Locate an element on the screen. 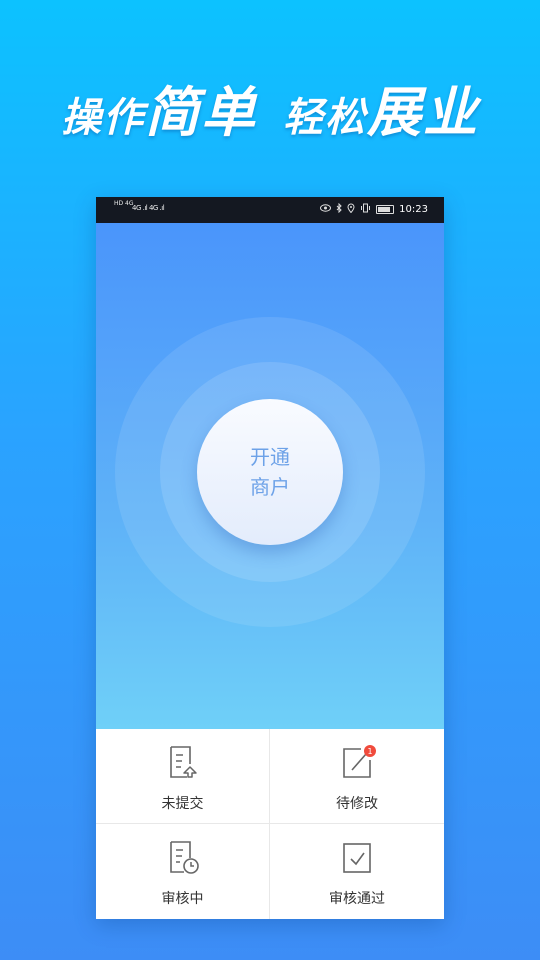 The image size is (540, 960). menu-item-approved: 审核通过 is located at coordinates (357, 871).